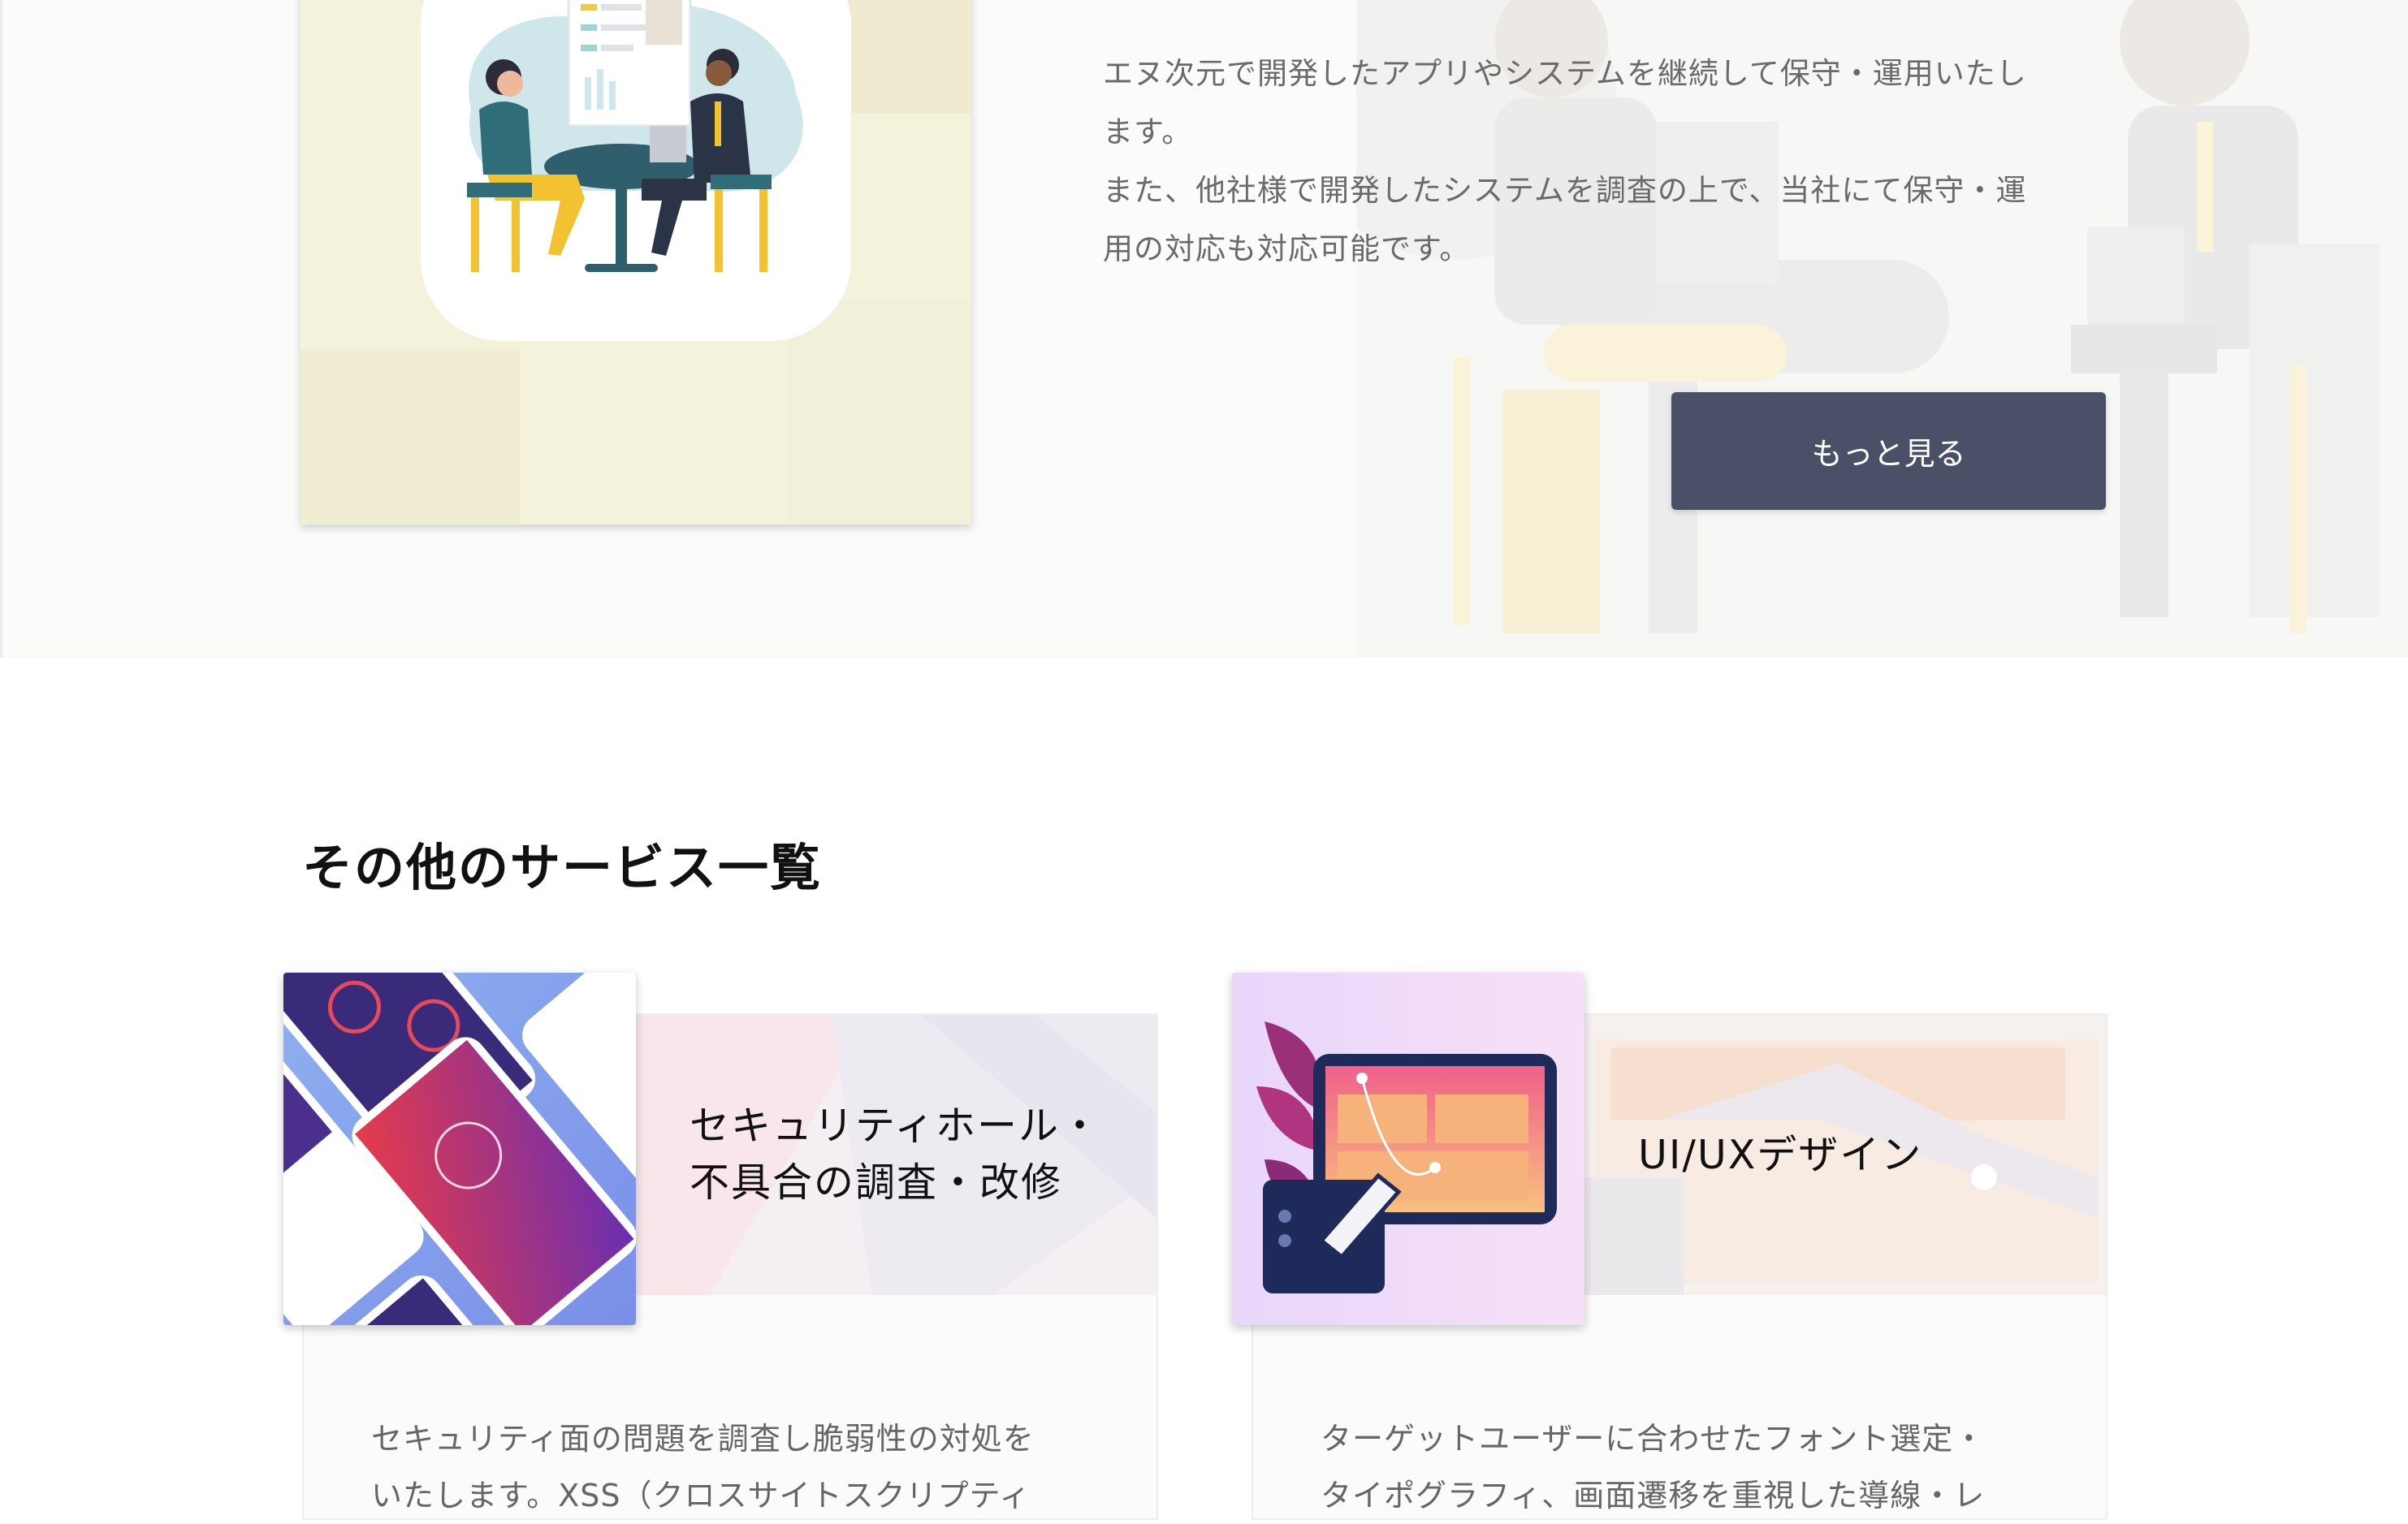 The image size is (2408, 1524). I want to click on section-border, so click(1, 329).